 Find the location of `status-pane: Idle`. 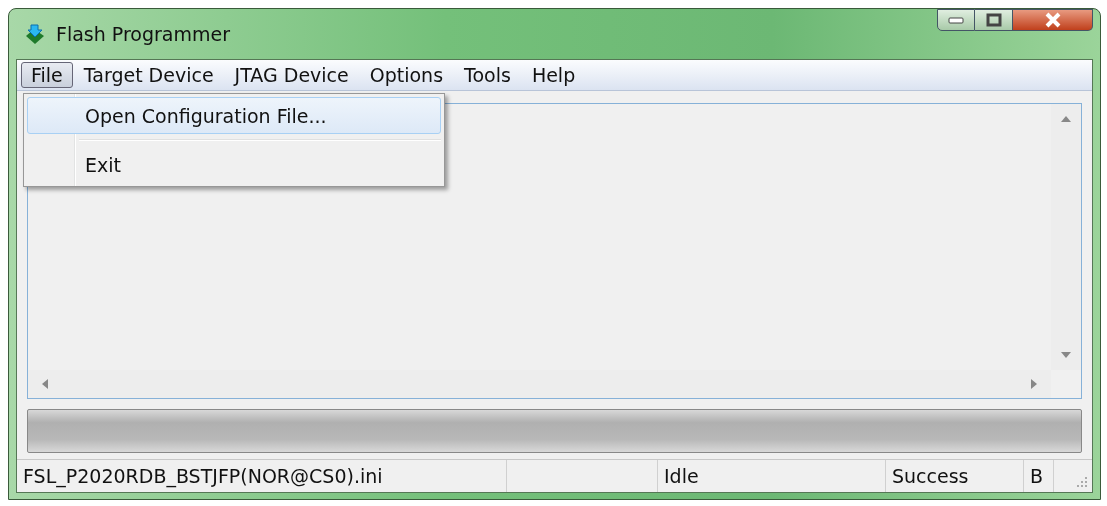

status-pane: Idle is located at coordinates (772, 476).